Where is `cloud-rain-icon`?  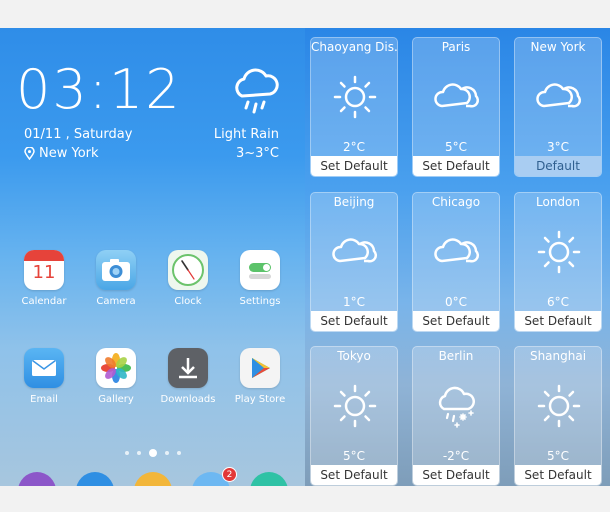
cloud-rain-icon is located at coordinates (257, 91).